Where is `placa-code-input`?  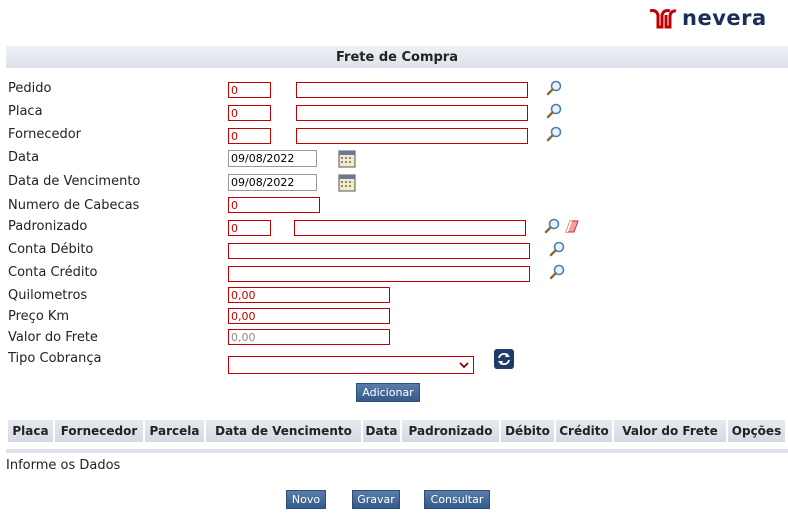
placa-code-input is located at coordinates (249, 113).